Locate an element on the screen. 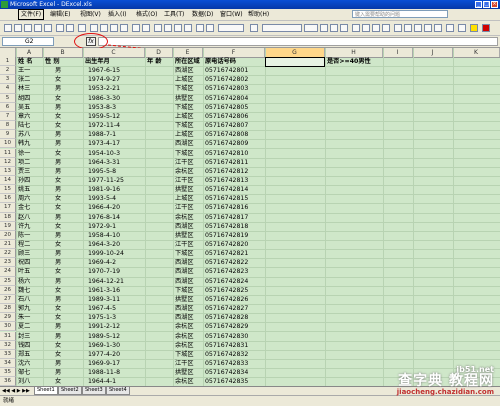 This screenshot has height=406, width=500. table-cell: 夏二 is located at coordinates (24, 326).